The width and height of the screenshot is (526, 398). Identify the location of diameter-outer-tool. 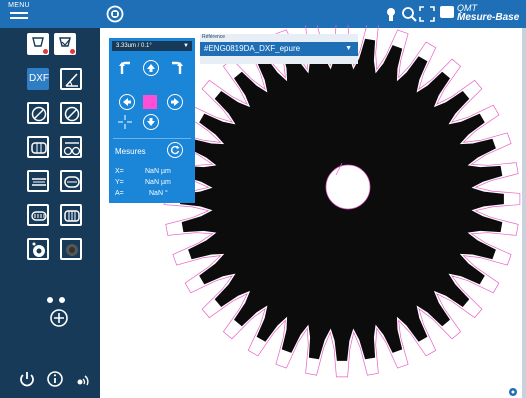
(71, 113).